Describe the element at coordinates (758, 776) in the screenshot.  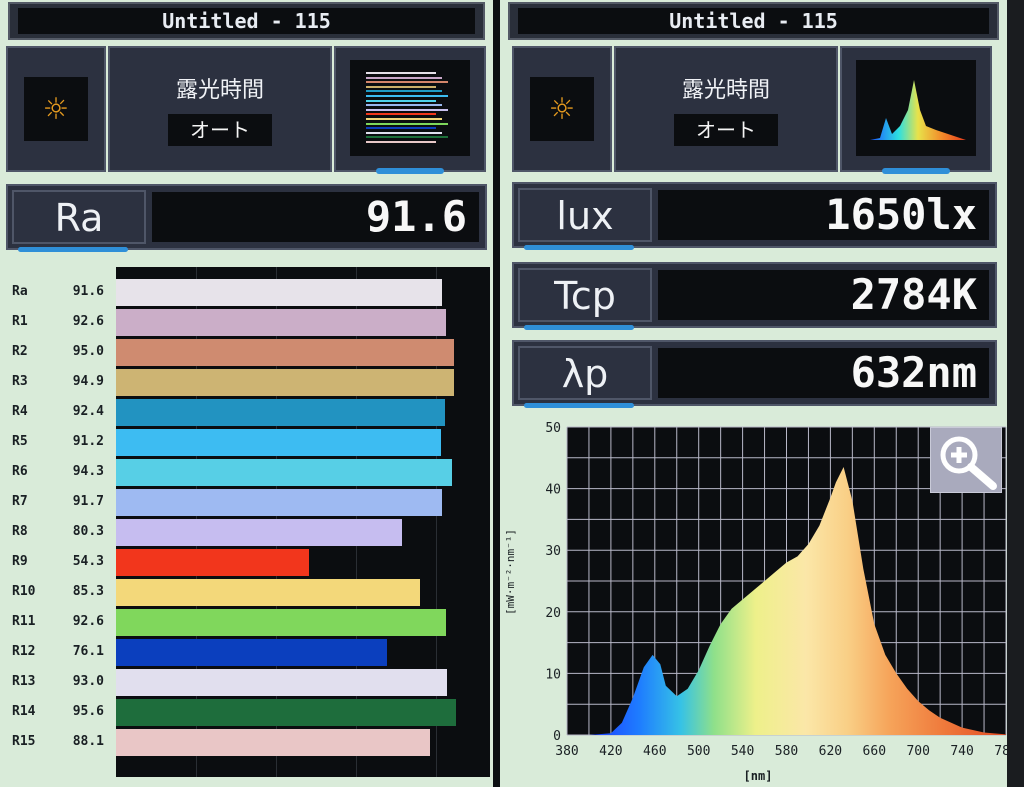
I see `x-axis-label: [nm]` at that location.